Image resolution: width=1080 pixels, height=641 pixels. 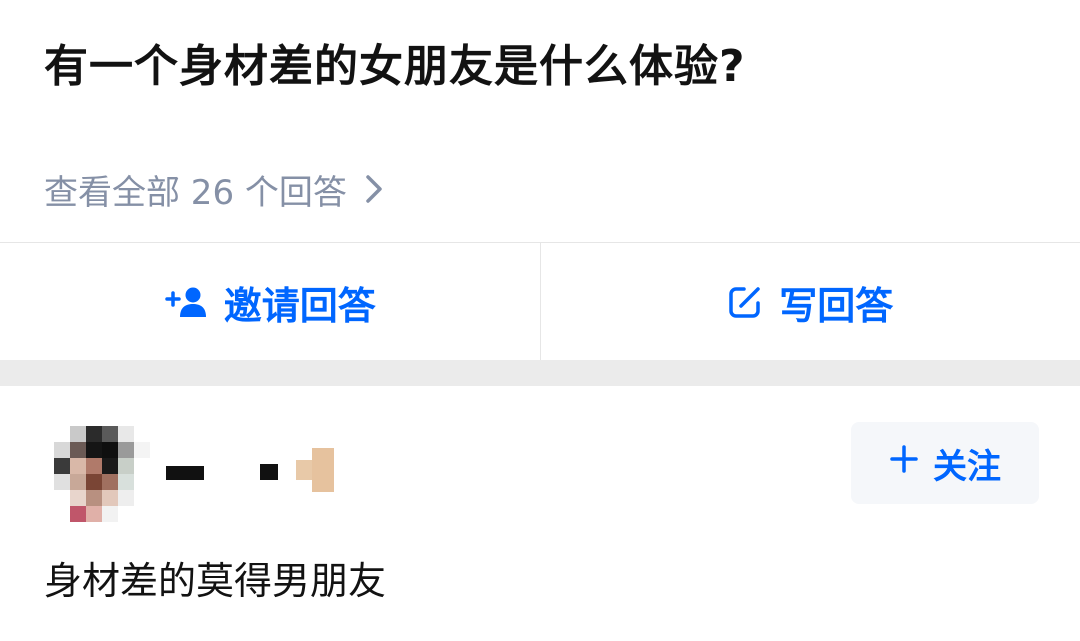 What do you see at coordinates (299, 305) in the screenshot?
I see `invite-answer-label: 邀请回答` at bounding box center [299, 305].